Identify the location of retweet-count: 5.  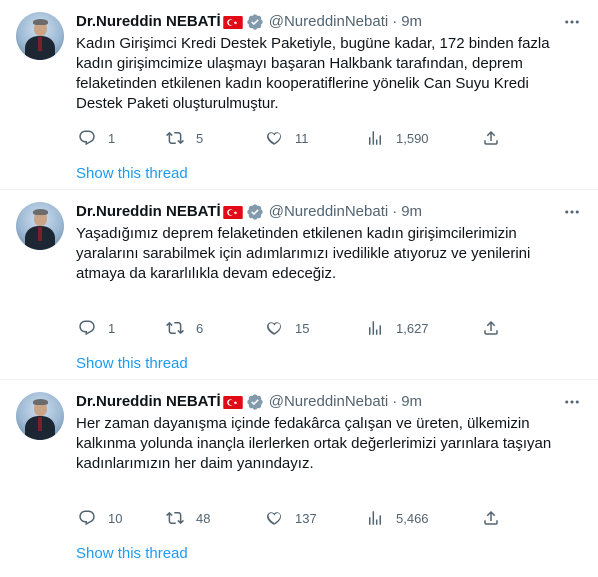
(200, 138).